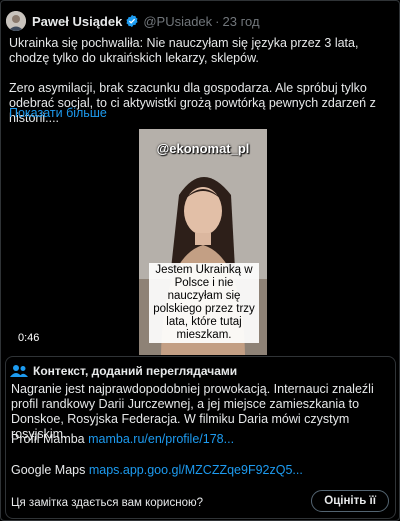  What do you see at coordinates (29, 338) in the screenshot?
I see `video-duration: 0:46` at bounding box center [29, 338].